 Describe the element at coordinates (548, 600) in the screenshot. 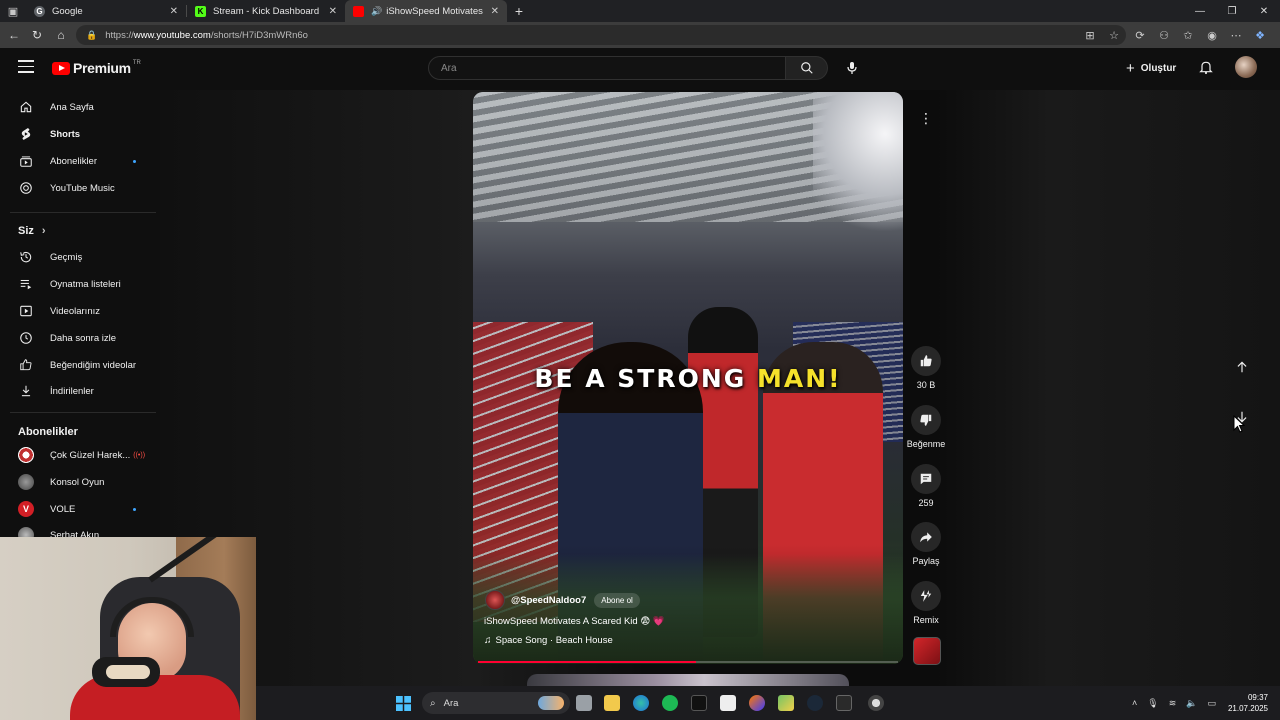

I see `channel-name: @SpeedNaldoo7` at that location.